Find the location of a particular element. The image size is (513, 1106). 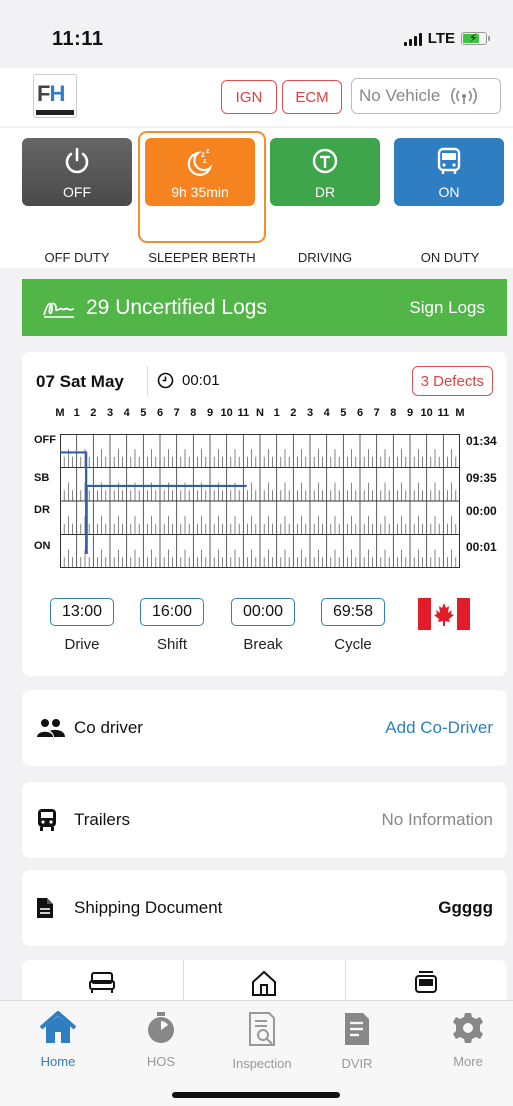

ign-status-button: IGN is located at coordinates (249, 97).